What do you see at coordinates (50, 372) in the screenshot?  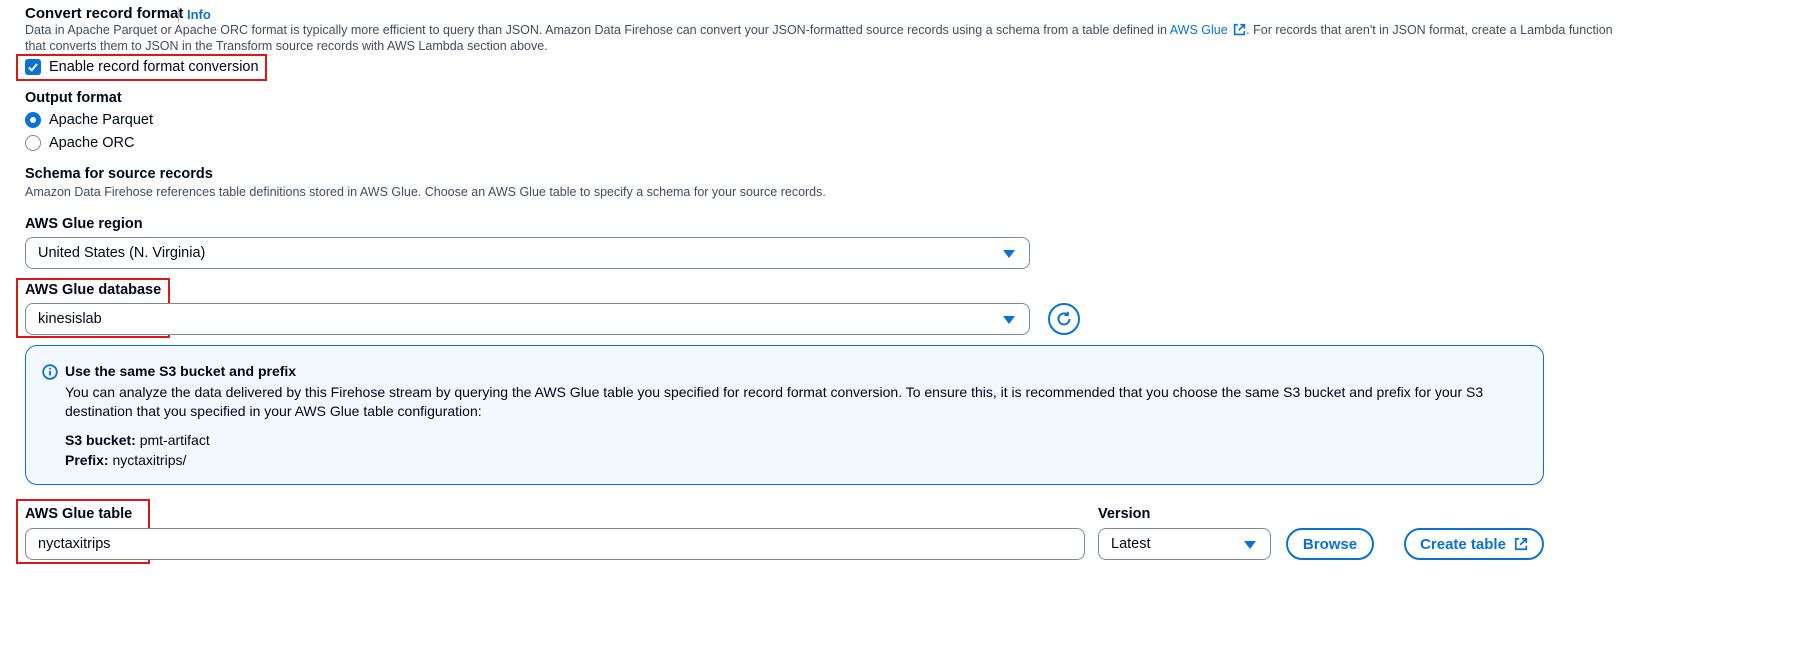 I see `info-circle-icon` at bounding box center [50, 372].